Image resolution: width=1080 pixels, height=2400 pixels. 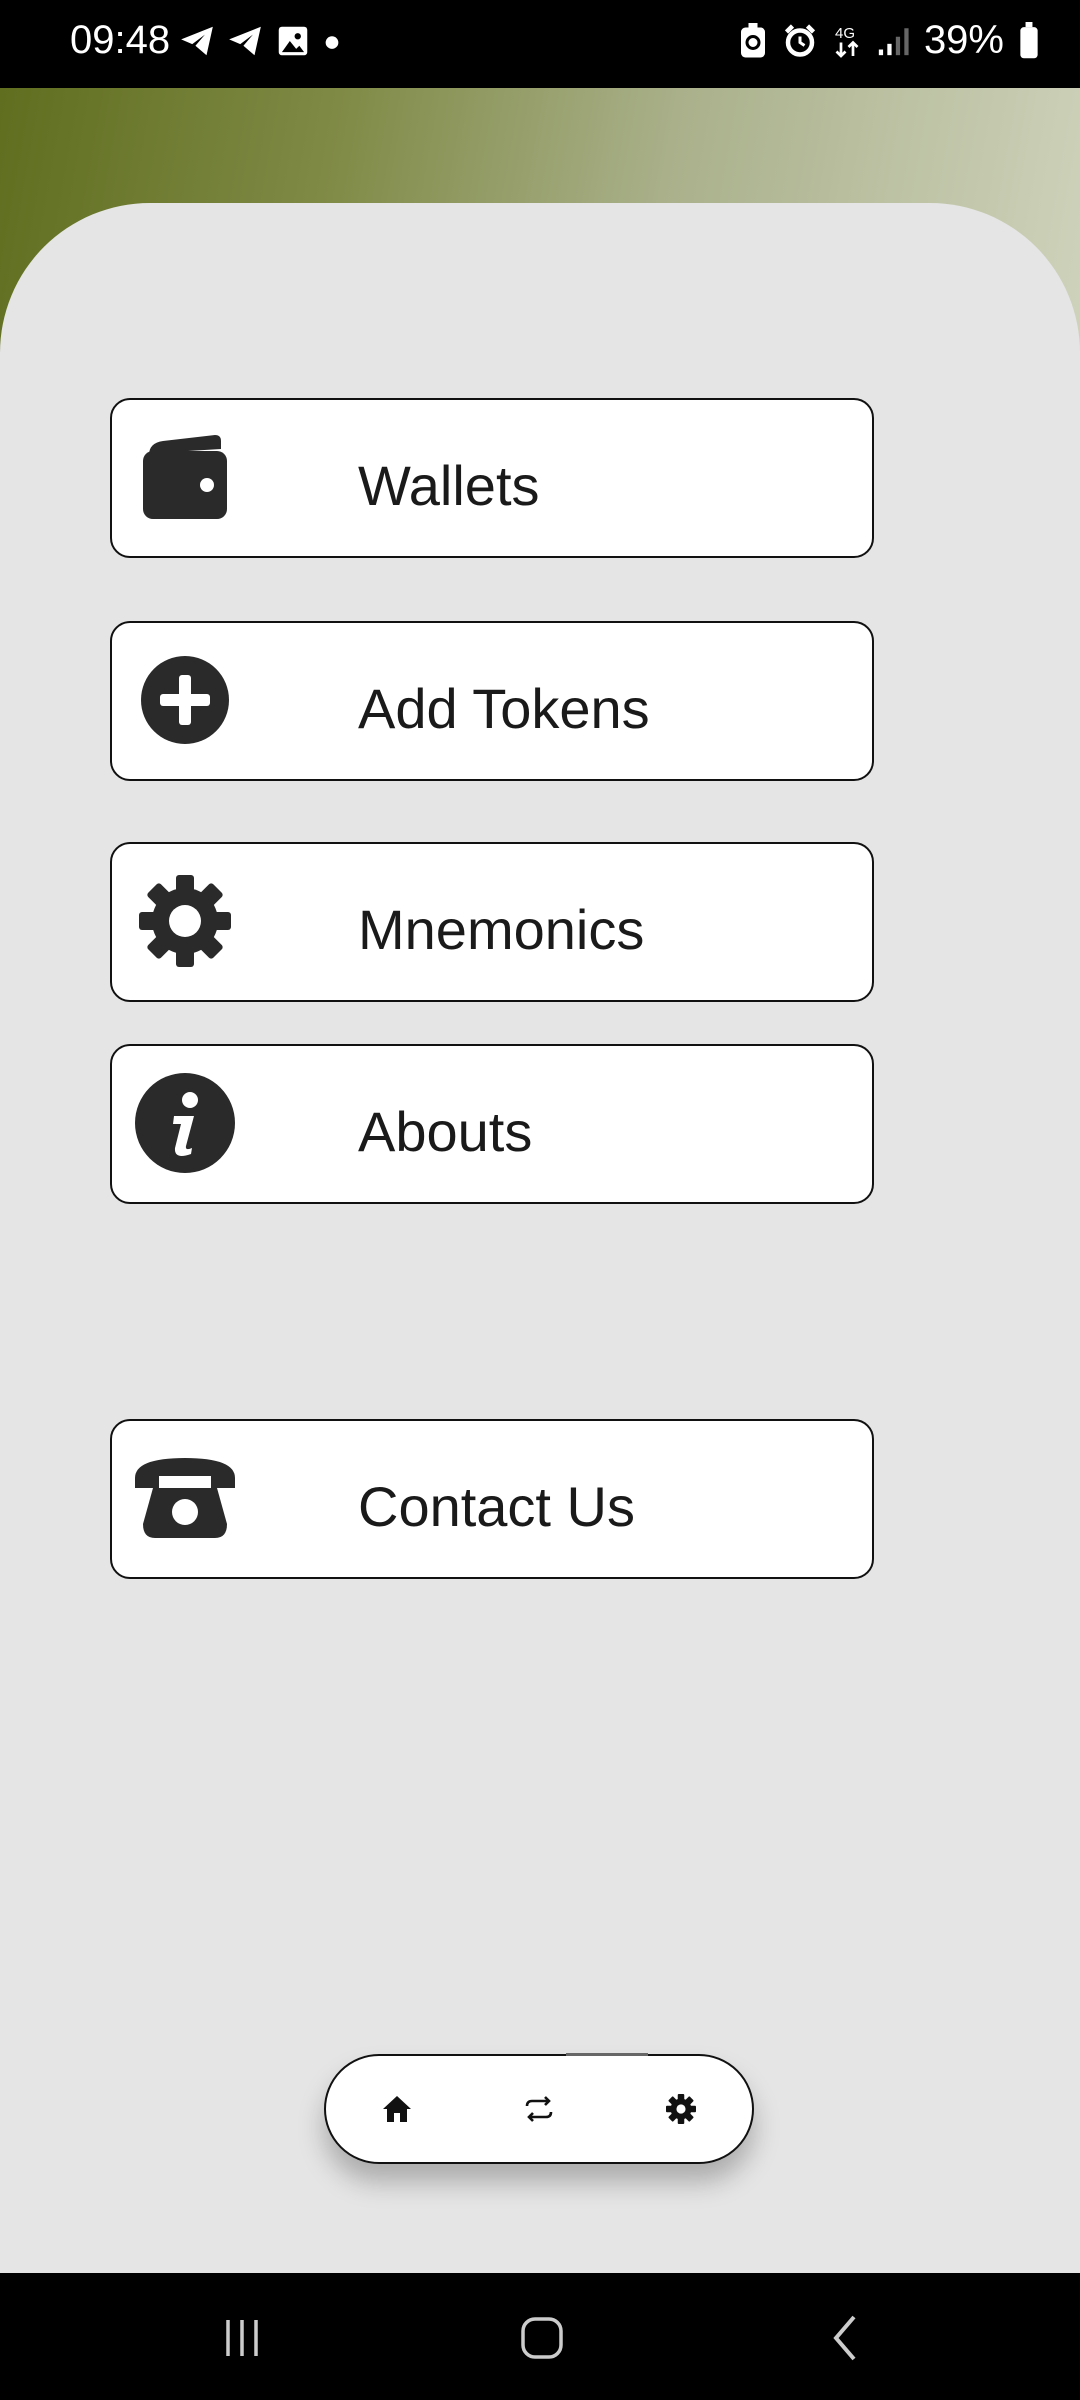 I want to click on info-icon, so click(x=185, y=1123).